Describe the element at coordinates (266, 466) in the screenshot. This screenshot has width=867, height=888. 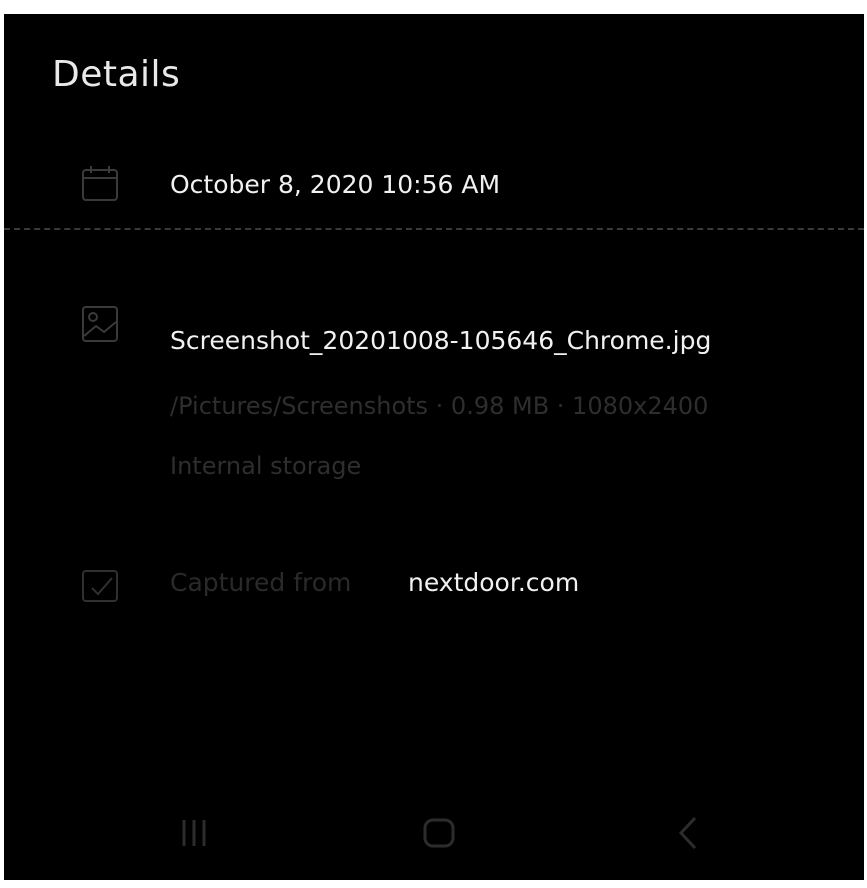
I see `storage-text: Internal storage` at that location.